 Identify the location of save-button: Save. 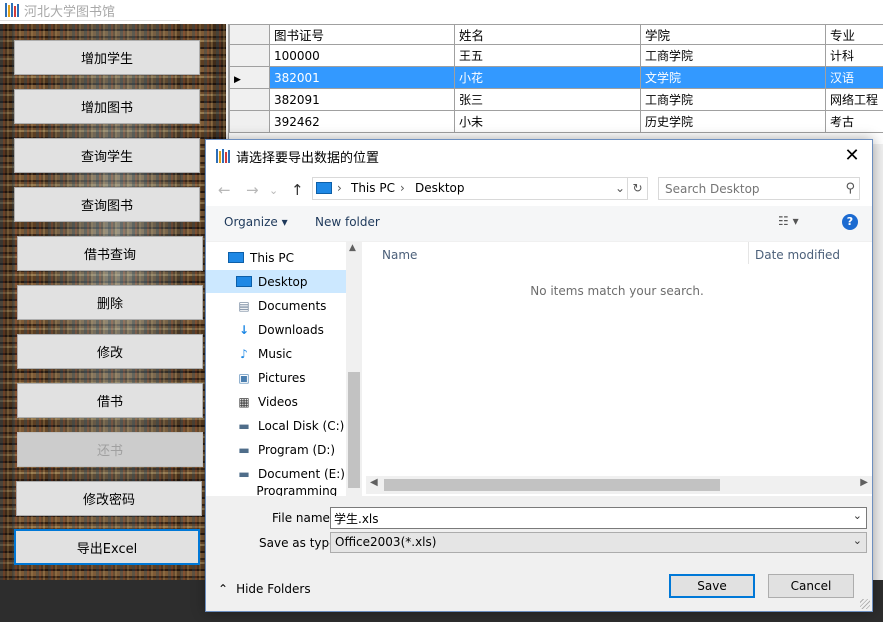
(712, 586).